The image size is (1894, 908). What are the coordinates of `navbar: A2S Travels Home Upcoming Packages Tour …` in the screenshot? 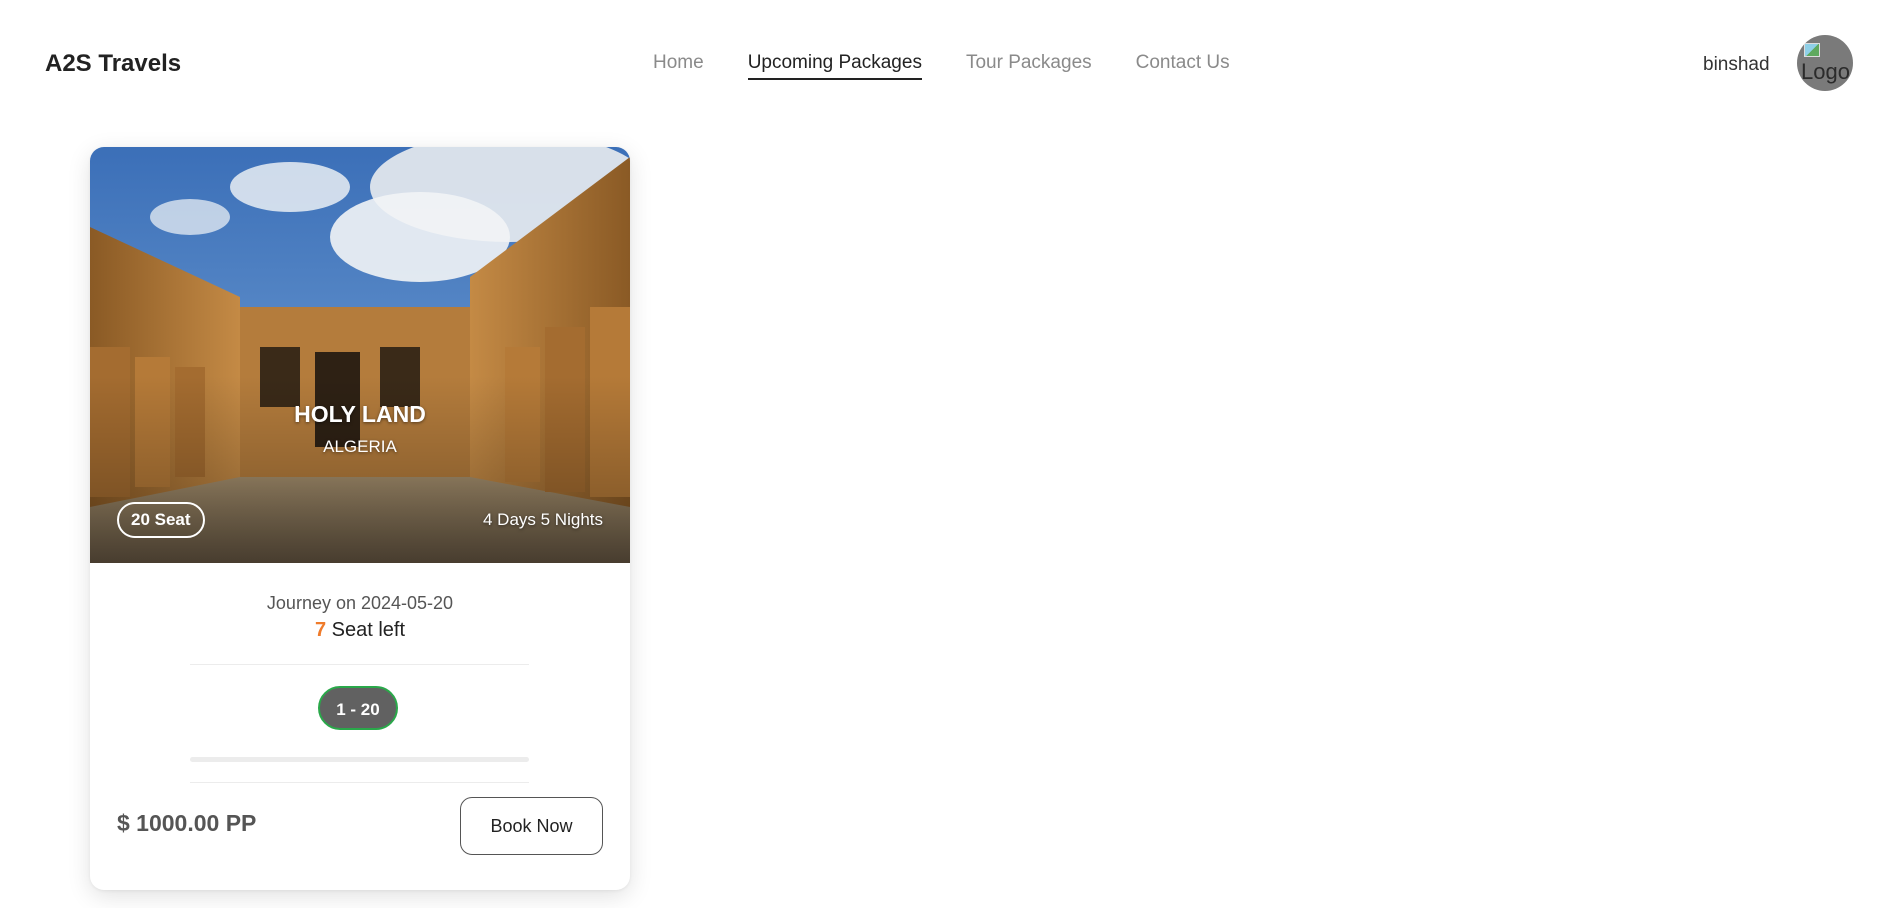 It's located at (947, 64).